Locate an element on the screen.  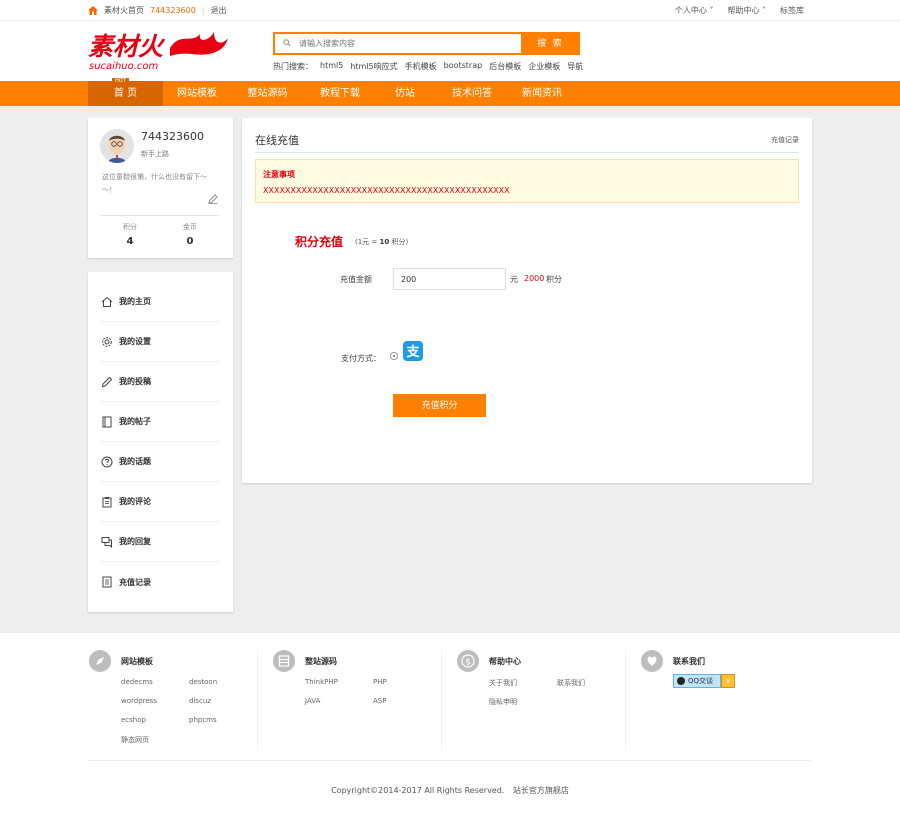
sidebar-item-settings: 我的设置 is located at coordinates (159, 342).